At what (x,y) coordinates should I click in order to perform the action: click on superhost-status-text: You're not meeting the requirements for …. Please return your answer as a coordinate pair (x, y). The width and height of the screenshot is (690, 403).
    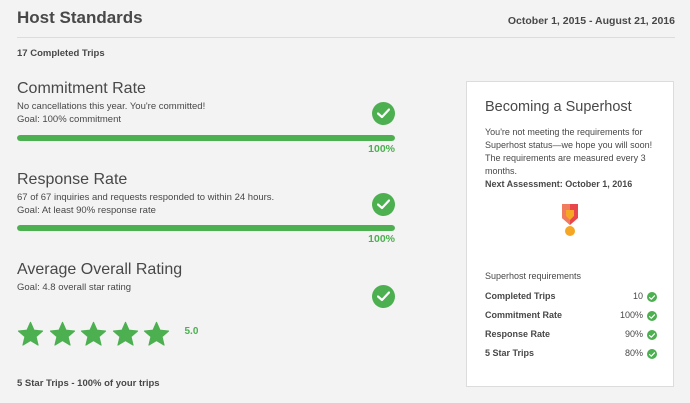
    Looking at the image, I should click on (569, 151).